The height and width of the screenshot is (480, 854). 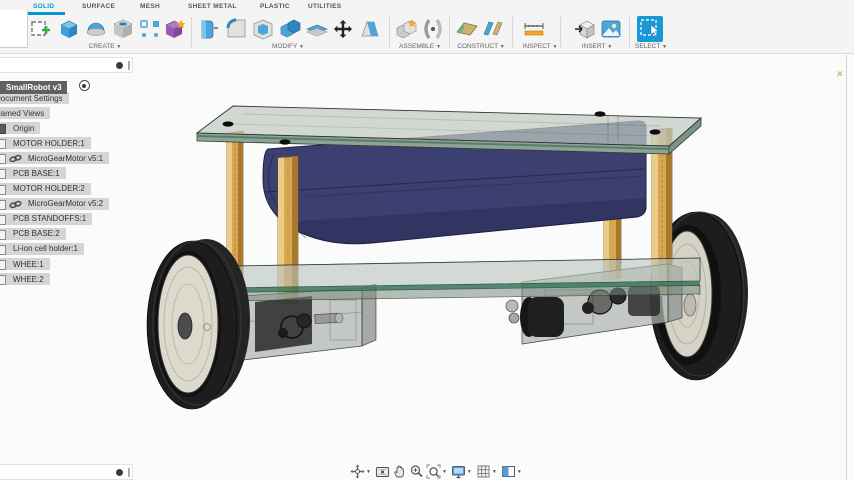 What do you see at coordinates (508, 472) in the screenshot?
I see `viewports-icon` at bounding box center [508, 472].